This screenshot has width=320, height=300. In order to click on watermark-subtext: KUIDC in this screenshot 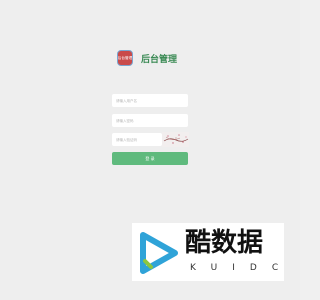, I will do `click(242, 268)`.